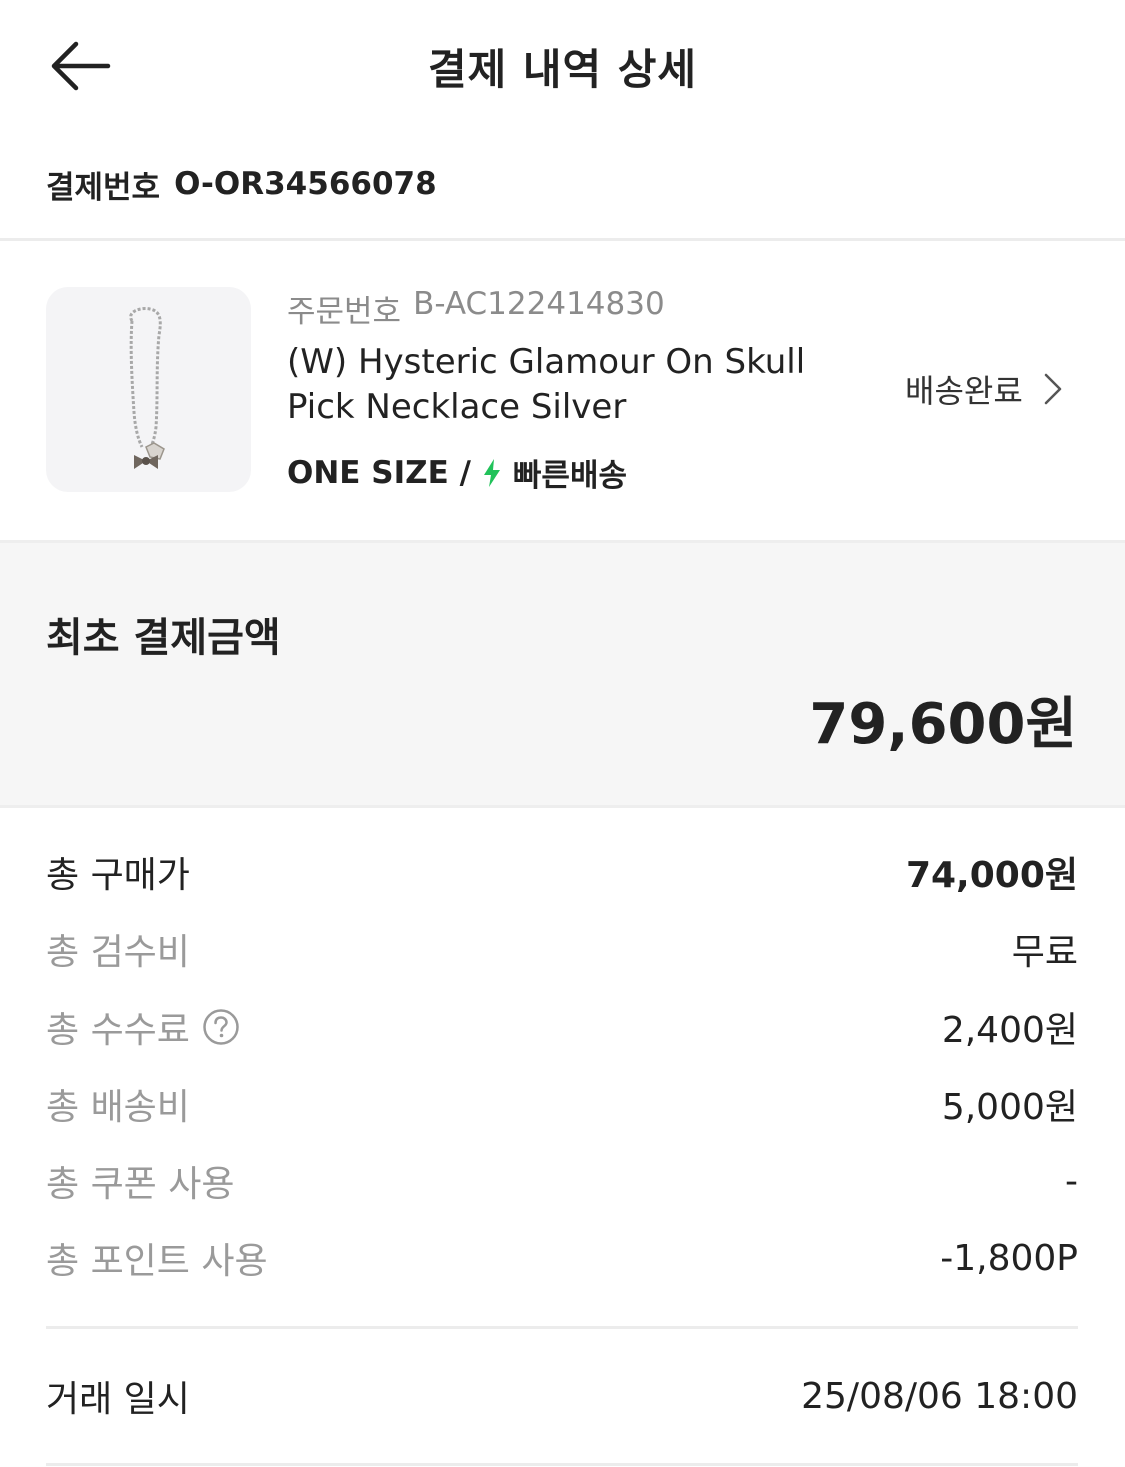  What do you see at coordinates (562, 949) in the screenshot?
I see `breakdown-row-inspection-fee: 총 검수비 무료` at bounding box center [562, 949].